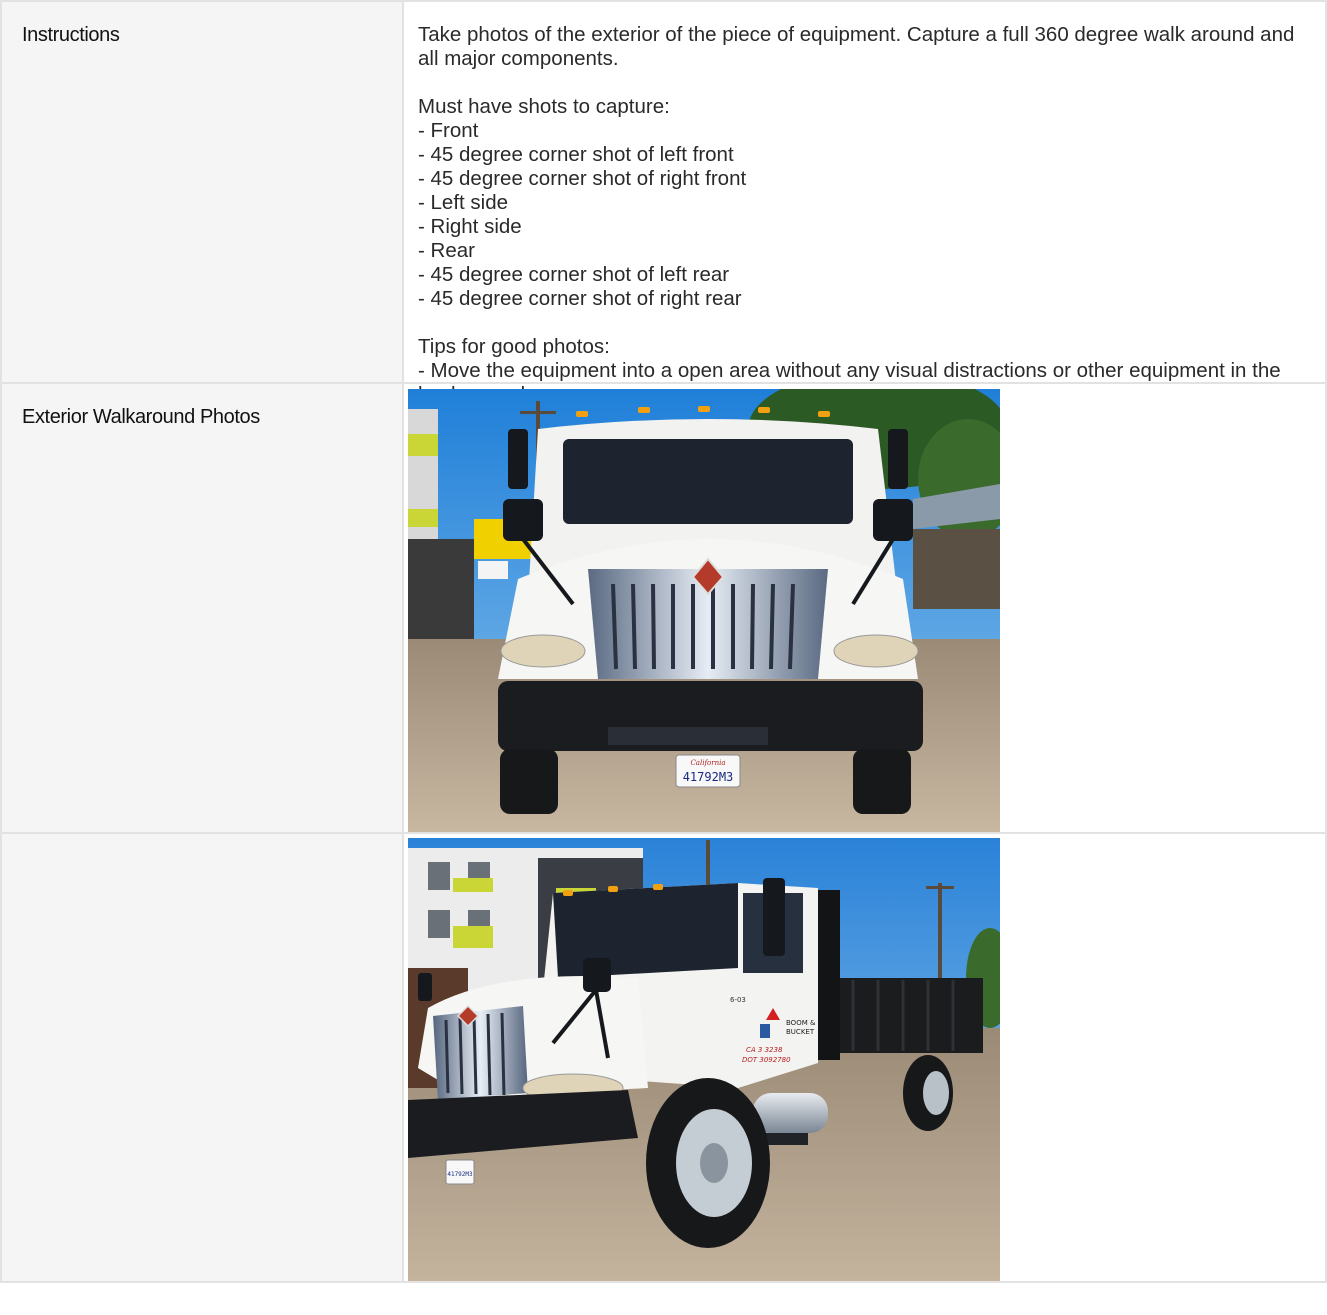  What do you see at coordinates (738, 1000) in the screenshot?
I see `cab-number: 6-03` at bounding box center [738, 1000].